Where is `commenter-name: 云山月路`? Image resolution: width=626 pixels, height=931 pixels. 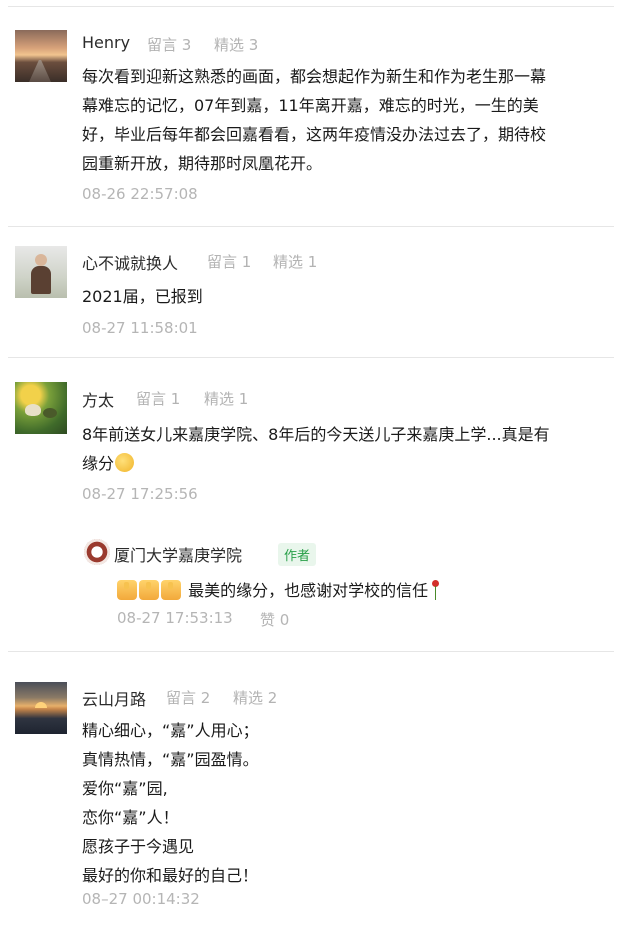
commenter-name: 云山月路 is located at coordinates (114, 698).